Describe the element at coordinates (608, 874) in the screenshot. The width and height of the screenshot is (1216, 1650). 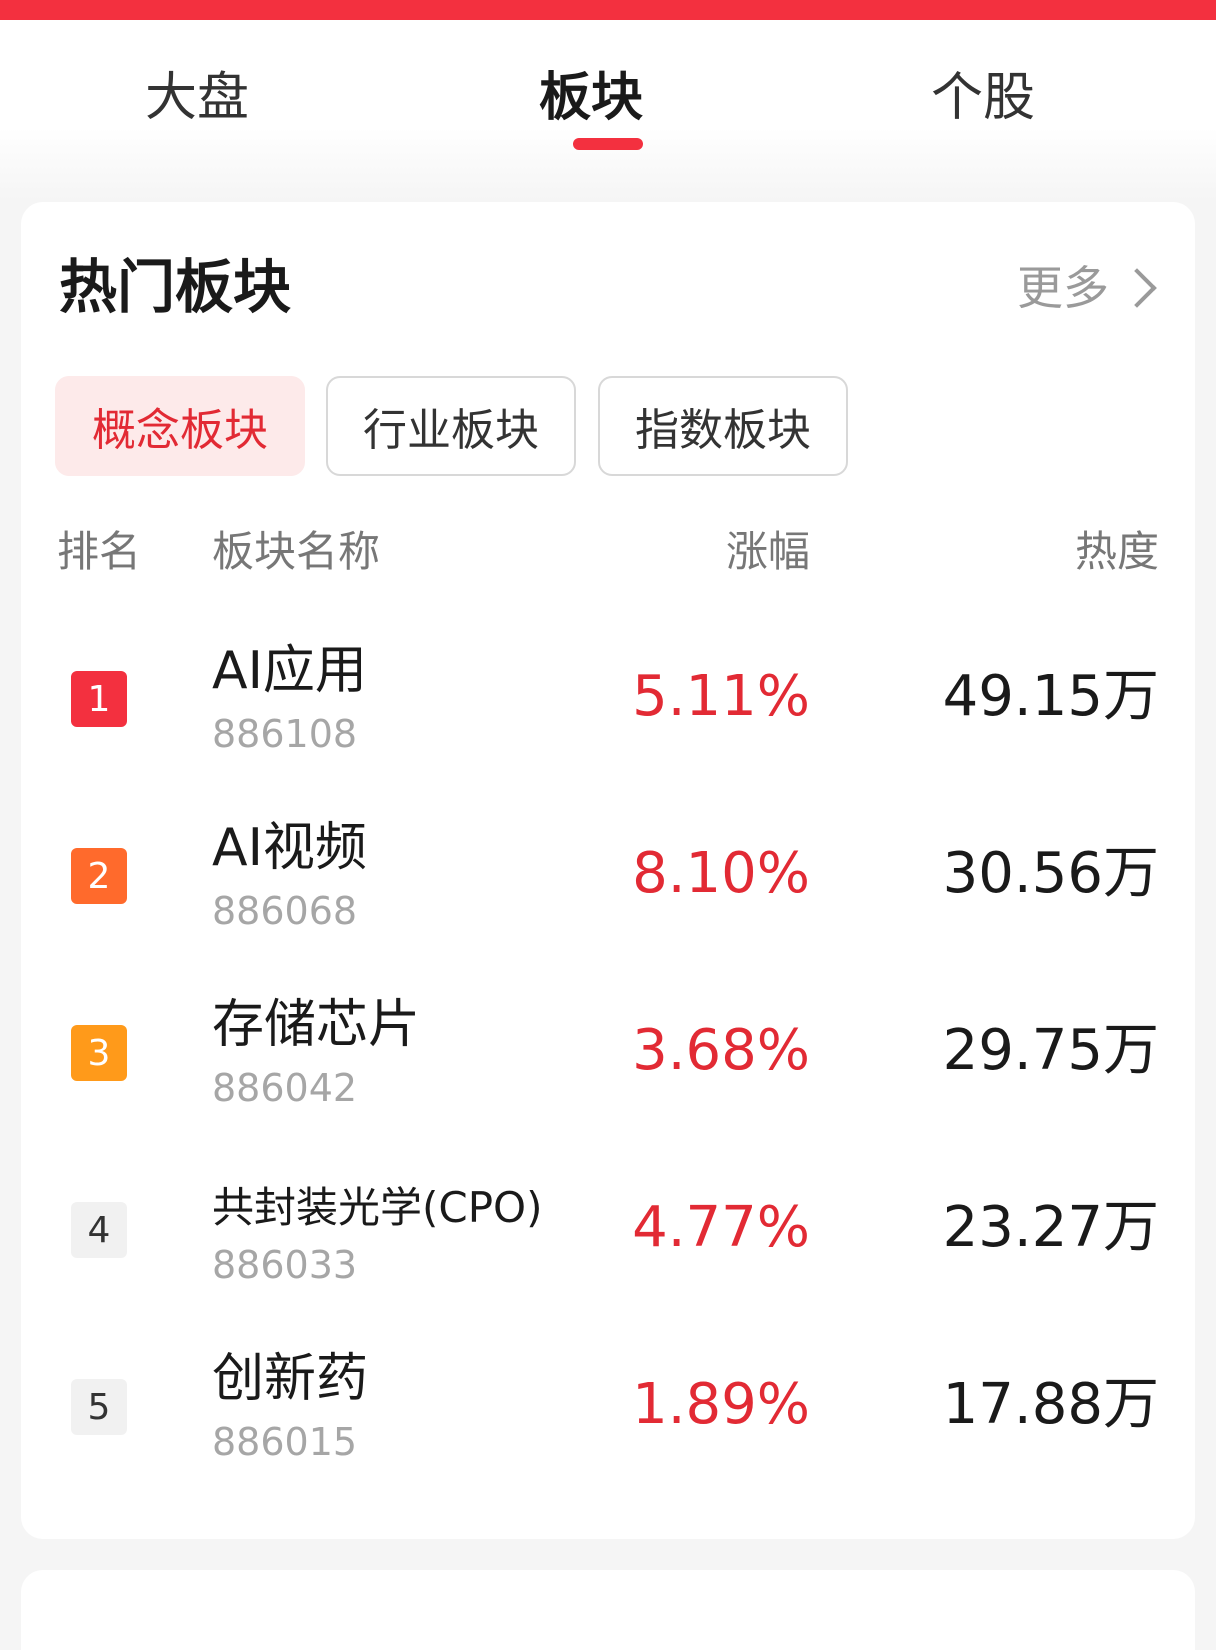
I see `table-row: 2 AI视频 886068 8.10% 30.56万` at that location.